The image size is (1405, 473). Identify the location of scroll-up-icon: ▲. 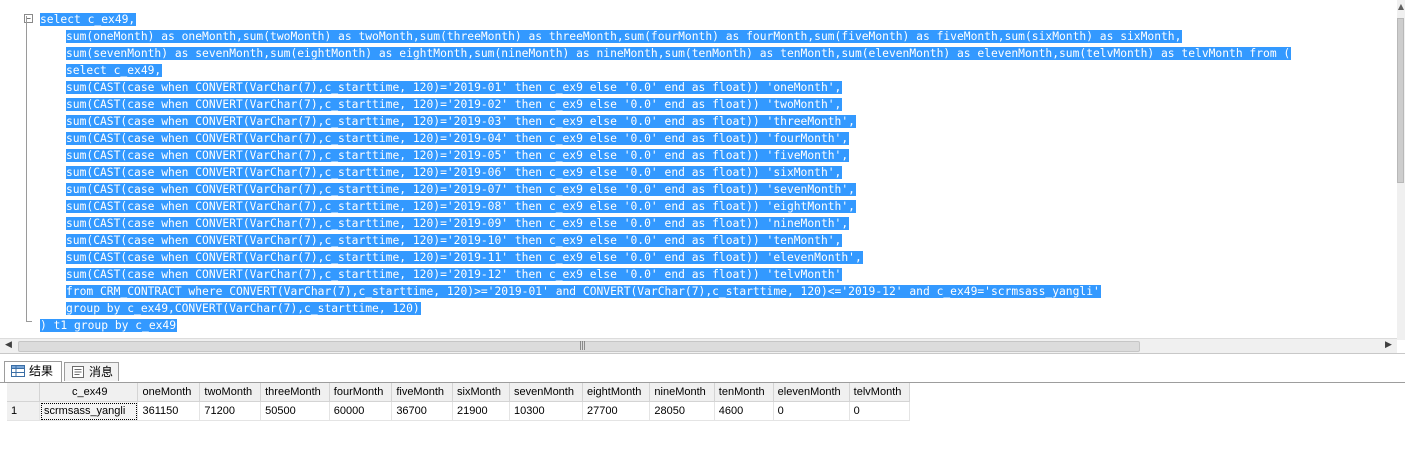
(1401, 8).